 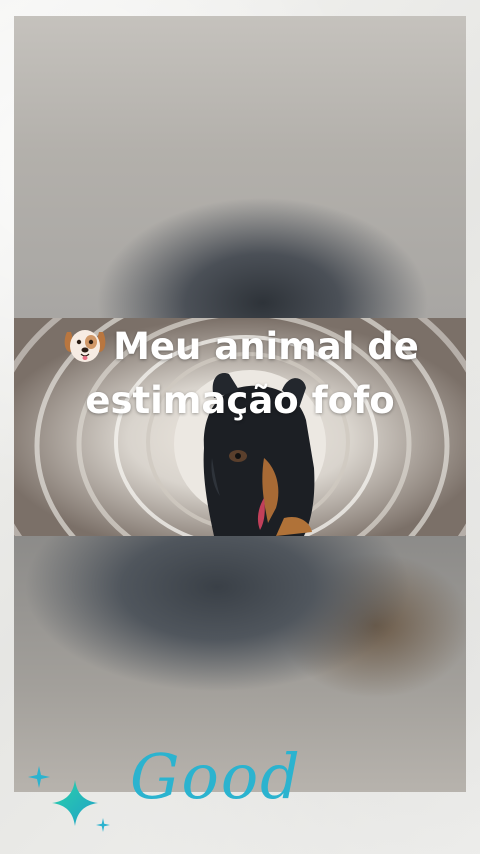 I want to click on signature-text: Good, so click(x=216, y=776).